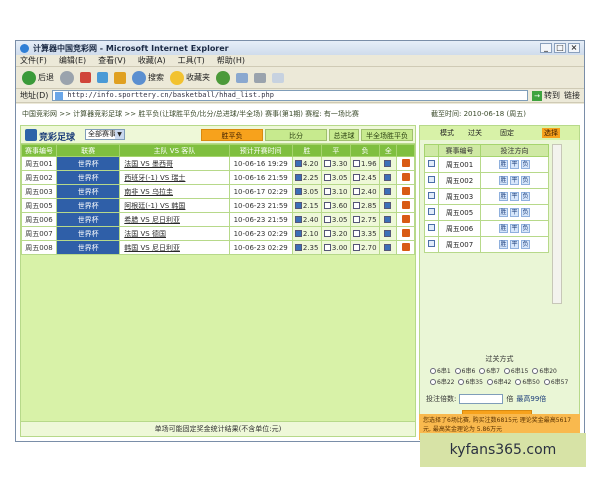 Image resolution: width=600 pixels, height=480 pixels. What do you see at coordinates (112, 60) in the screenshot?
I see `menu-view: 查看(V)` at bounding box center [112, 60].